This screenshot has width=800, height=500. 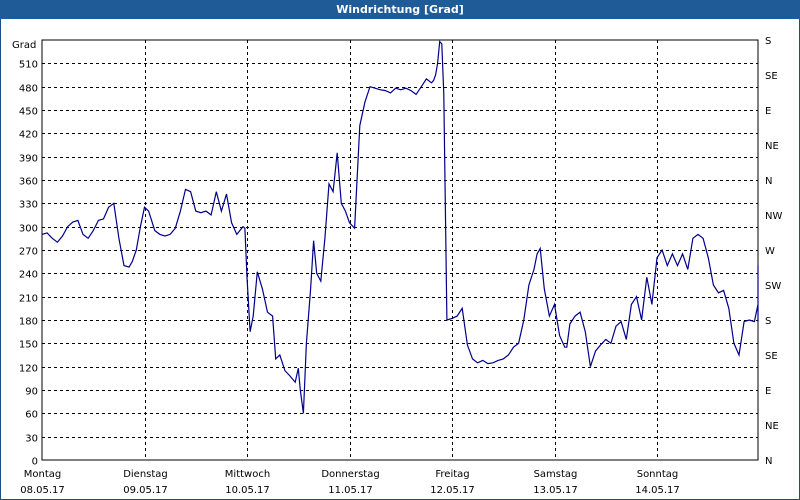 What do you see at coordinates (555, 490) in the screenshot?
I see `x-date-label: 13.05.17` at bounding box center [555, 490].